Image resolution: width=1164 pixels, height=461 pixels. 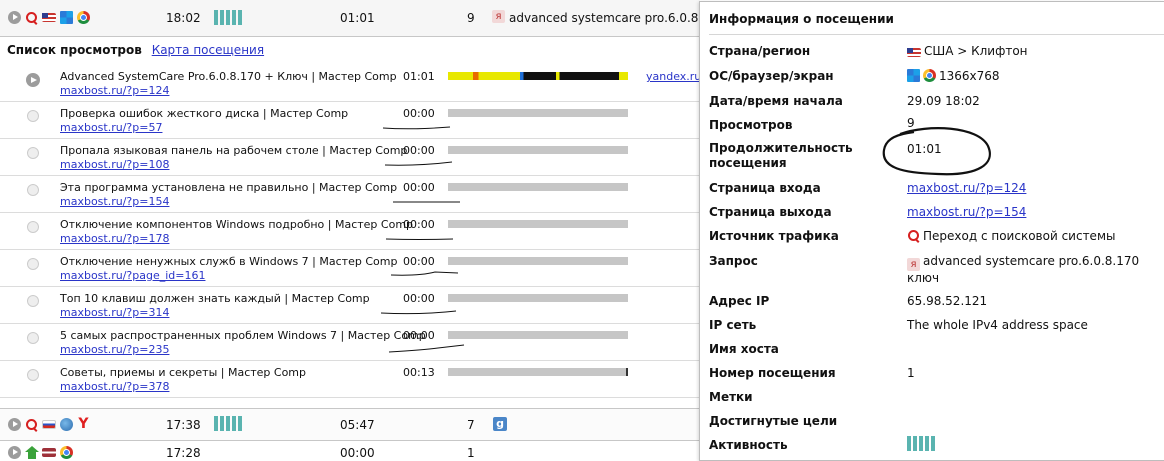 What do you see at coordinates (183, 425) in the screenshot?
I see `visit-time: 17:38` at bounding box center [183, 425].